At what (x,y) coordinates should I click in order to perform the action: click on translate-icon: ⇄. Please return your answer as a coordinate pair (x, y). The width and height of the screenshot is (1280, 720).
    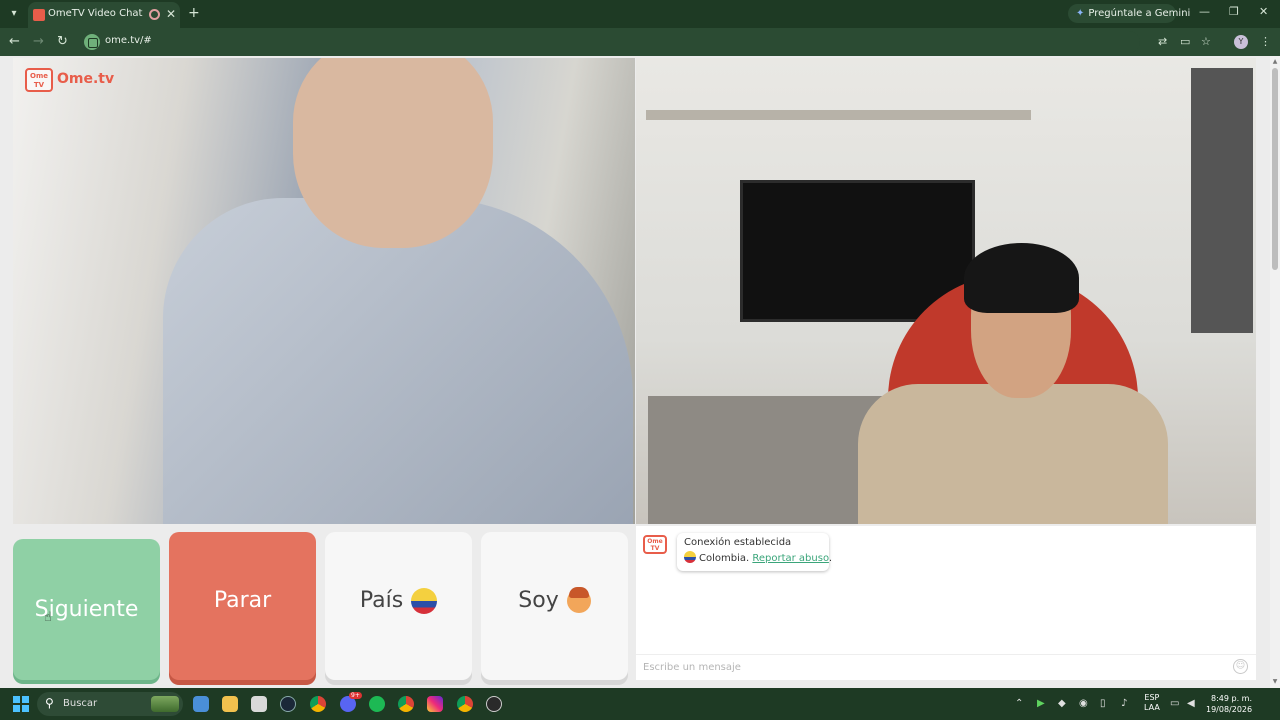
    Looking at the image, I should click on (1162, 42).